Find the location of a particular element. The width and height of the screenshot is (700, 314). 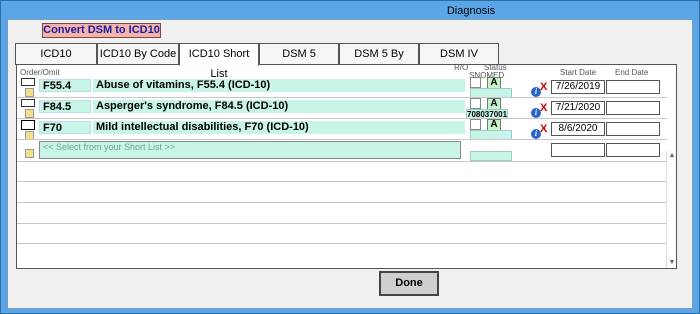

header-end-date: End Date is located at coordinates (632, 72).